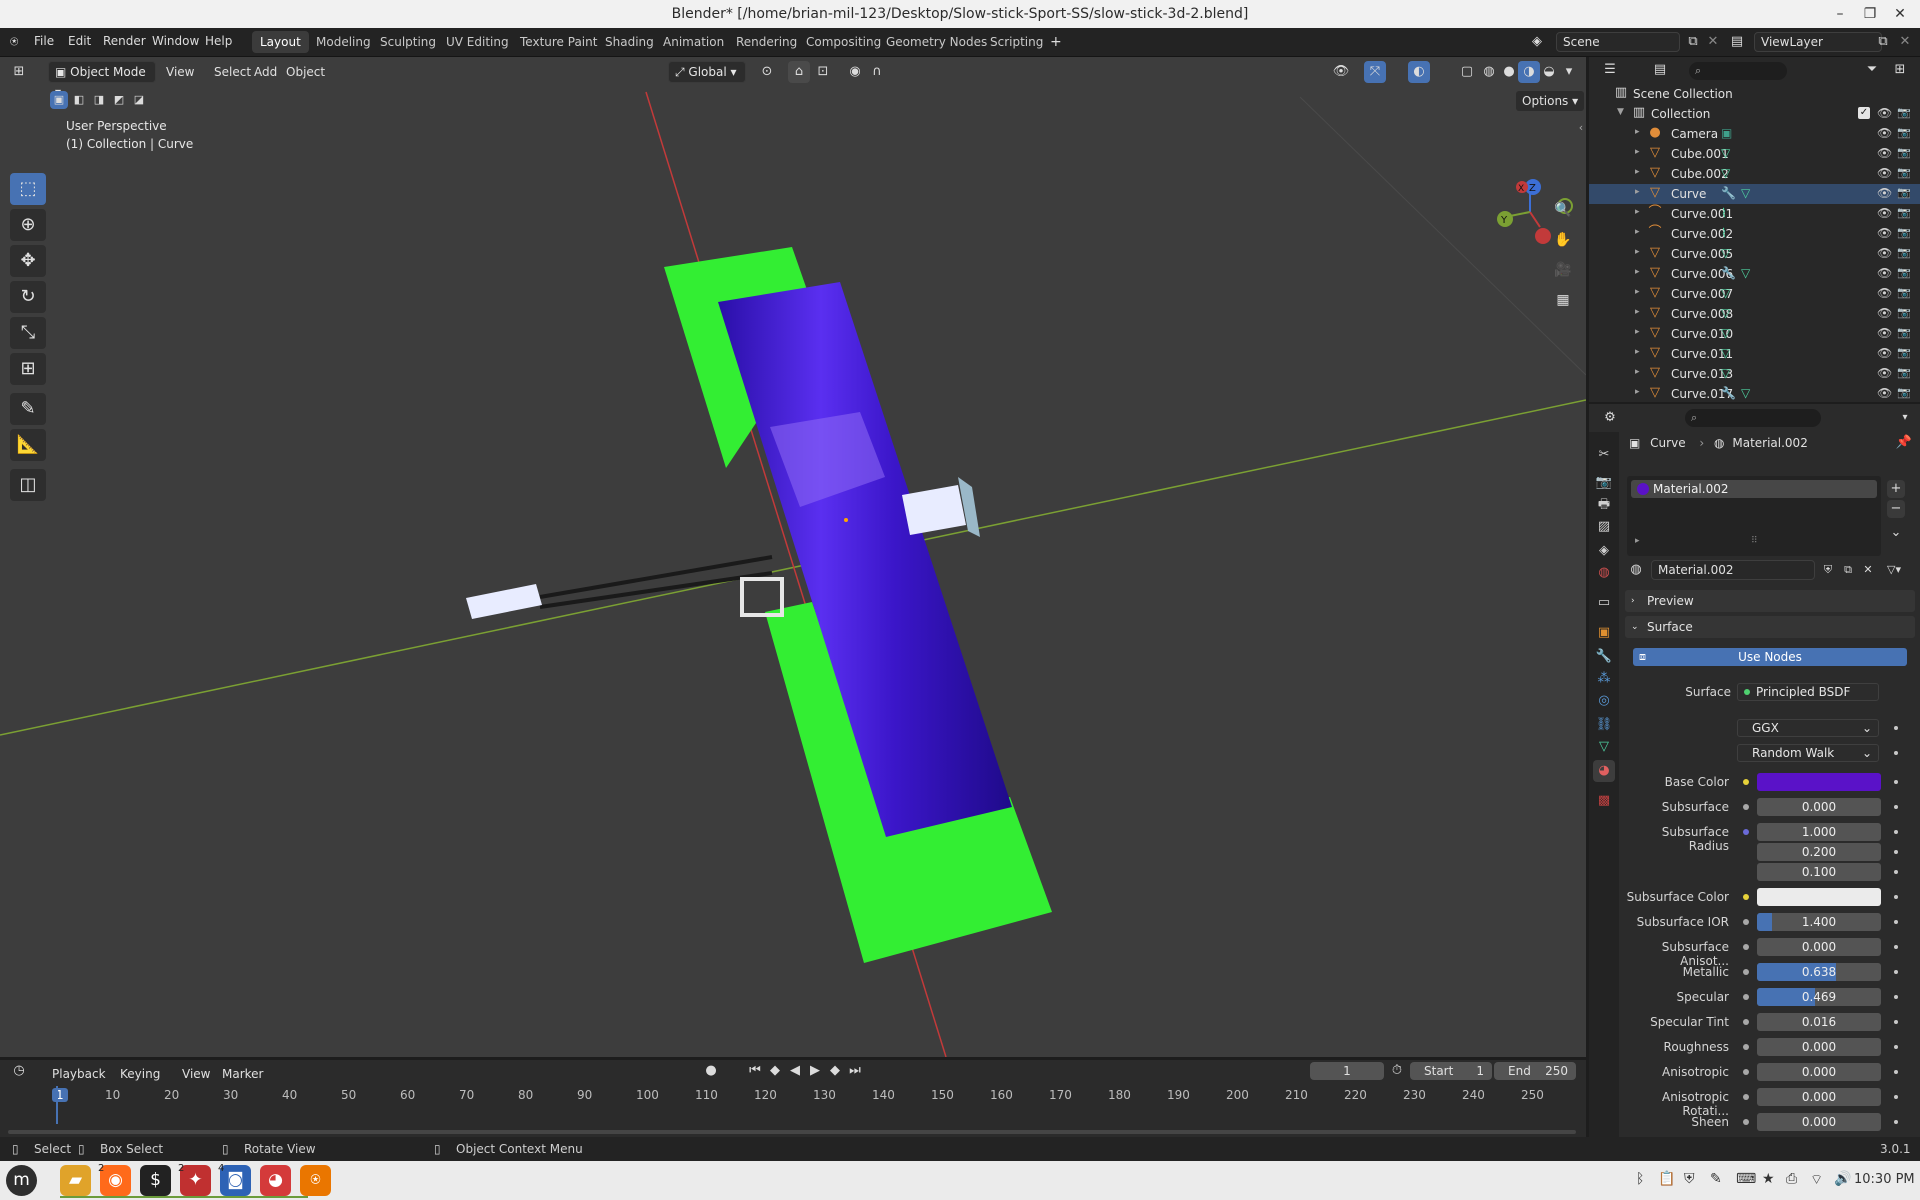 This screenshot has width=1920, height=1200. What do you see at coordinates (196, 1074) in the screenshot?
I see `timeline-menu-view: View` at bounding box center [196, 1074].